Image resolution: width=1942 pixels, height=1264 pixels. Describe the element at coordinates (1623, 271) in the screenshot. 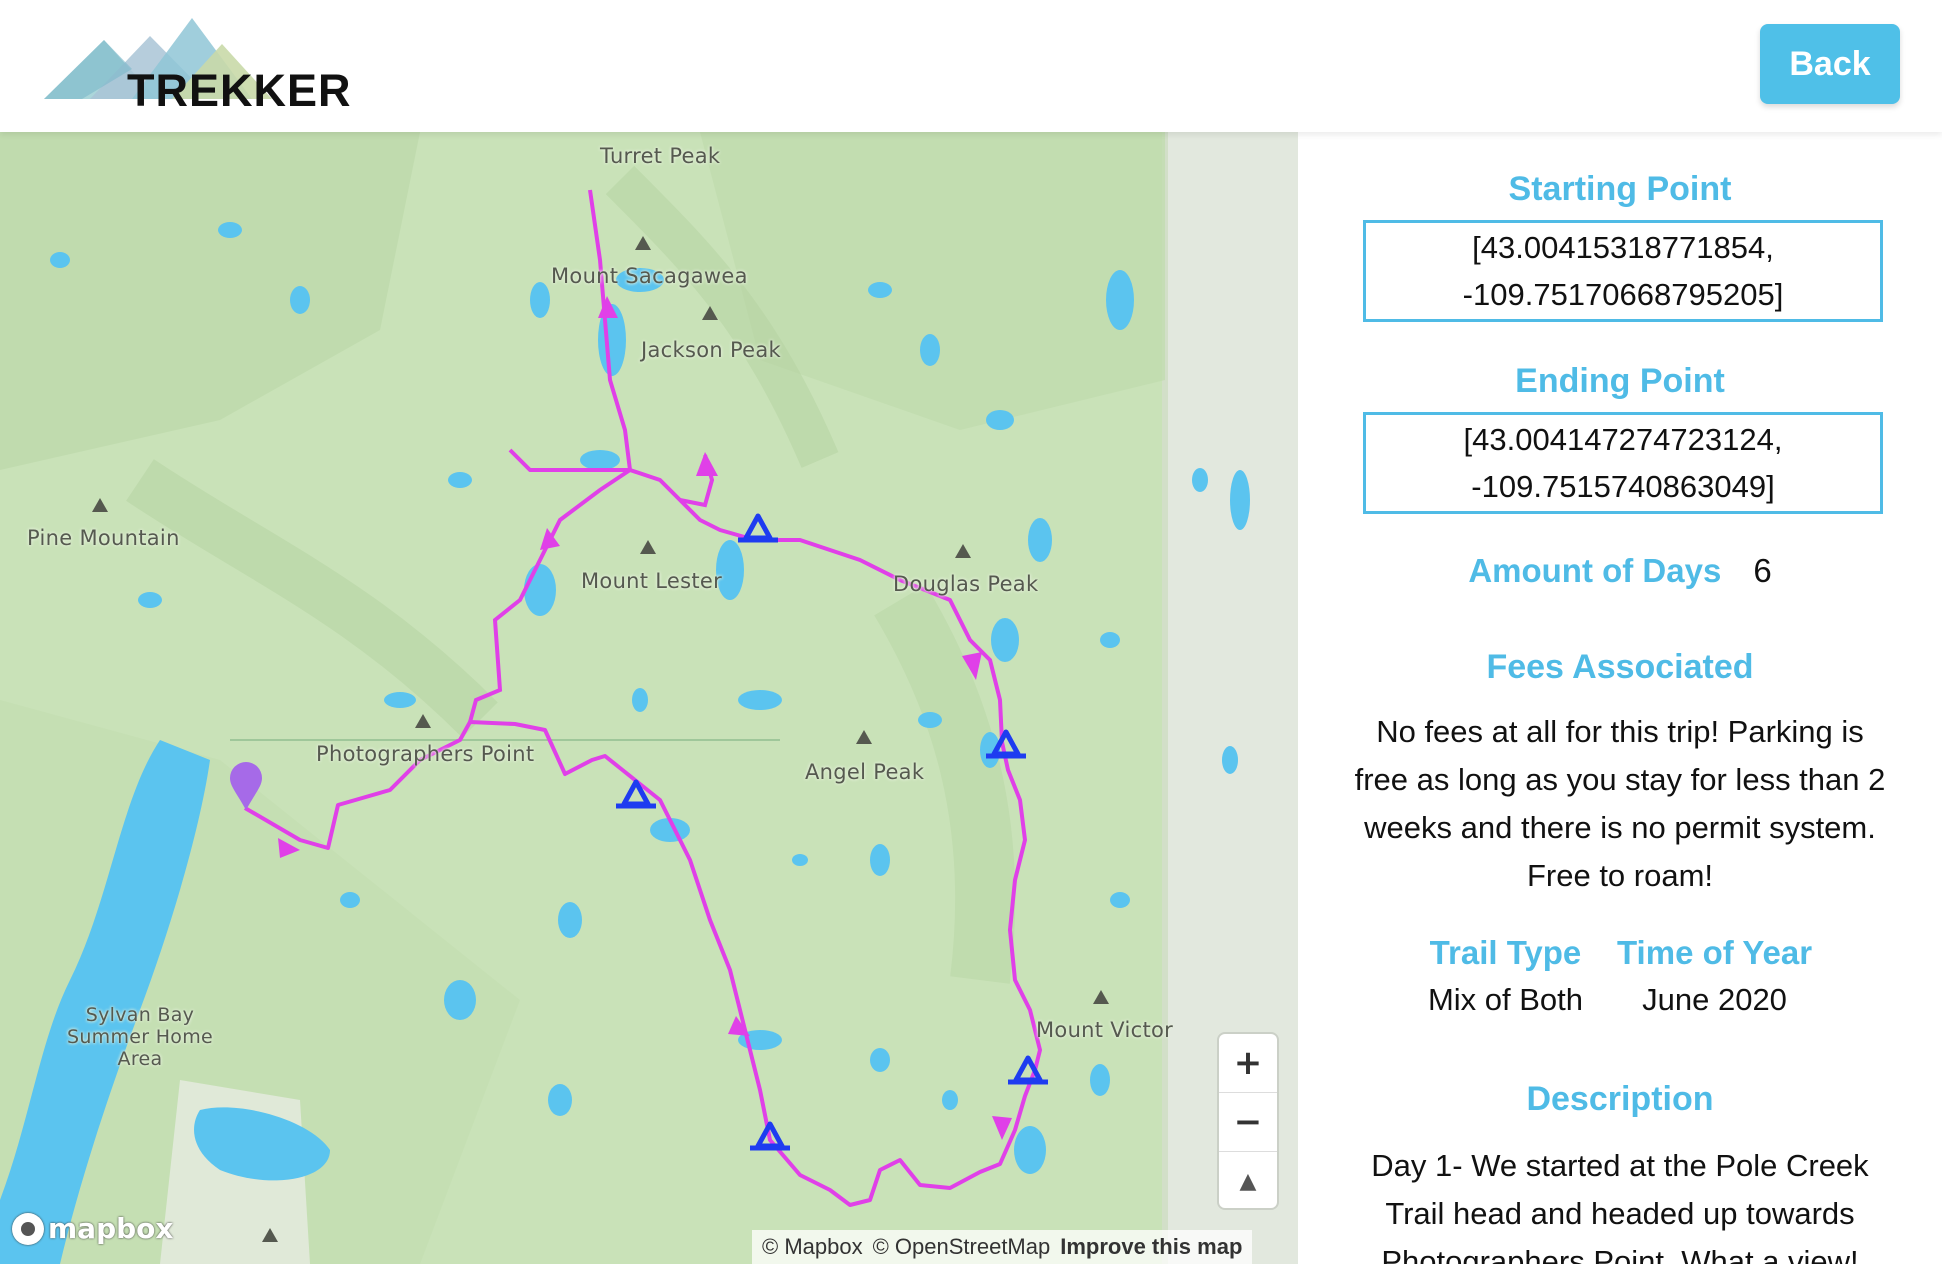

I see `starting-point-box: [43.00415318771854, -109.75170668795205]` at that location.